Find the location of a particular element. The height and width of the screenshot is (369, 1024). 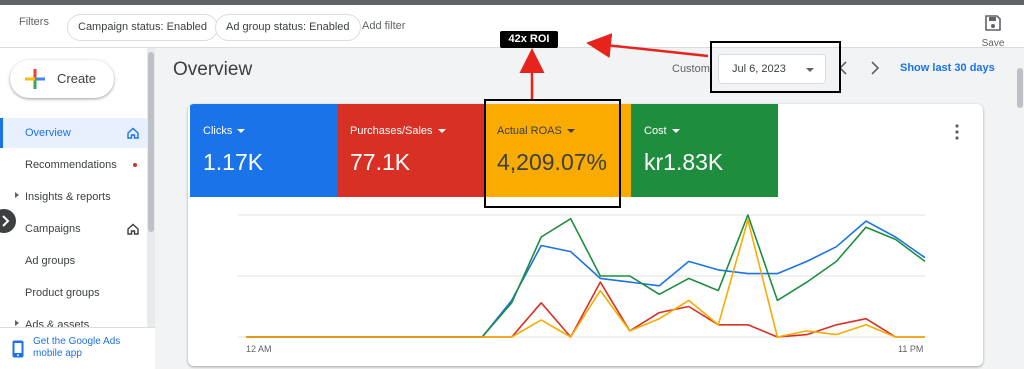

sidebar-item-recommendations: Recommendations is located at coordinates (73, 165).